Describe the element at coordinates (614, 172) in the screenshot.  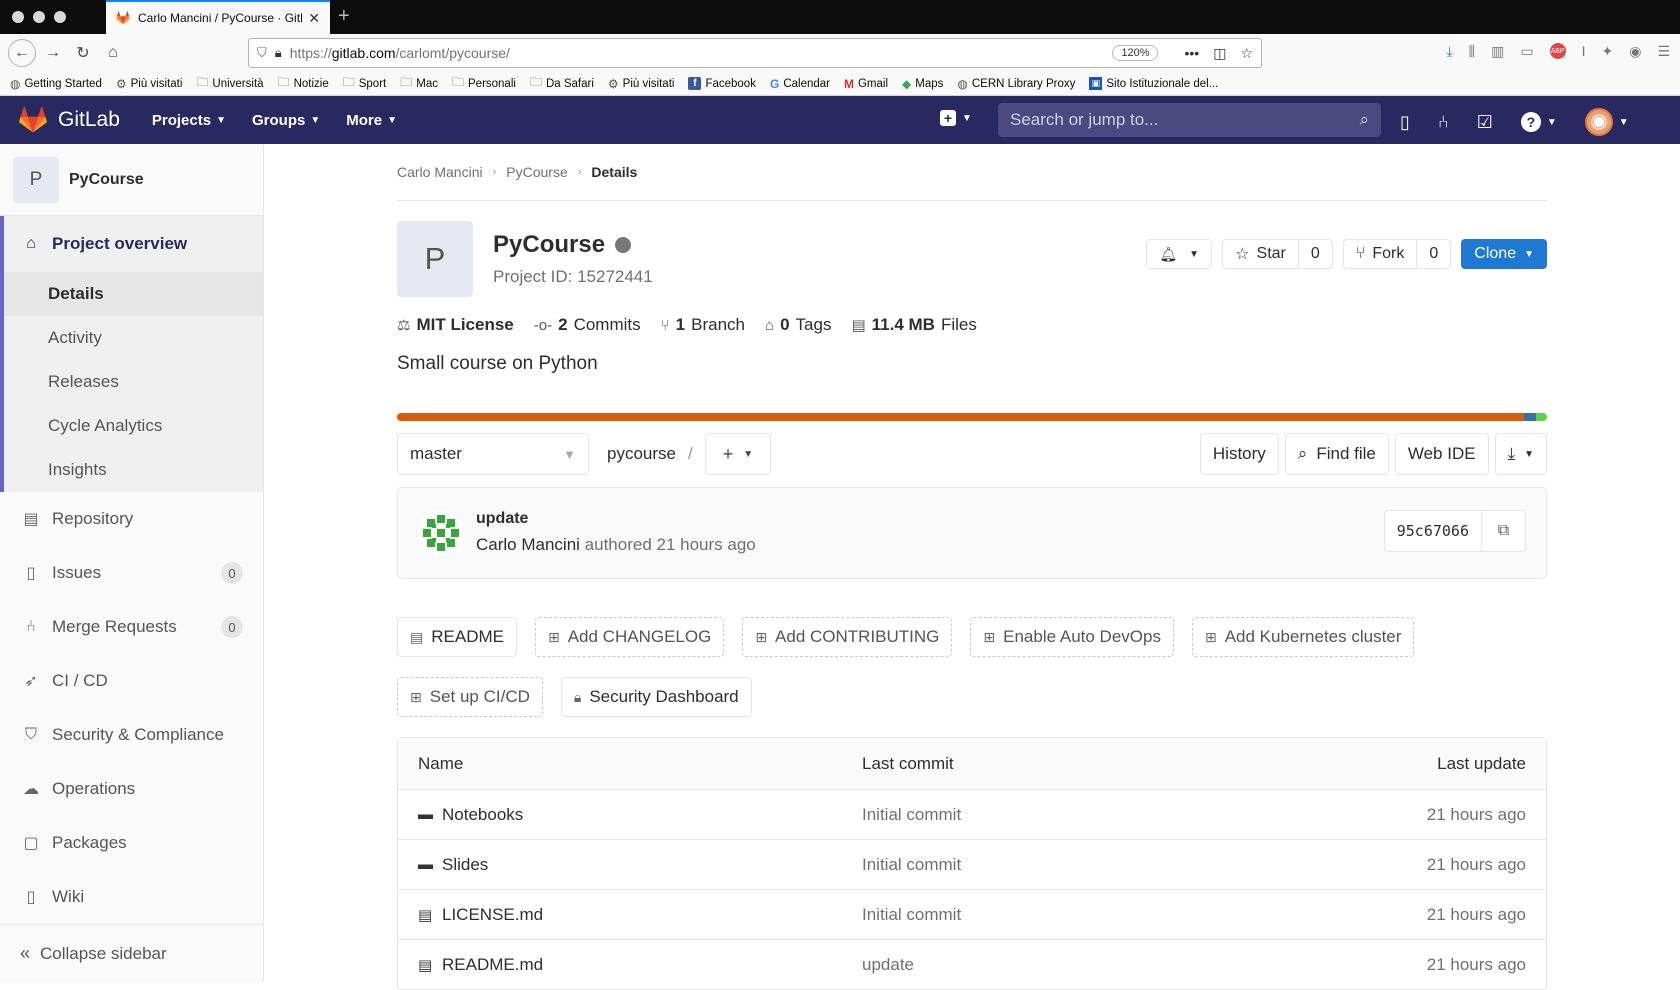
I see `breadcrumb-current: Details` at that location.